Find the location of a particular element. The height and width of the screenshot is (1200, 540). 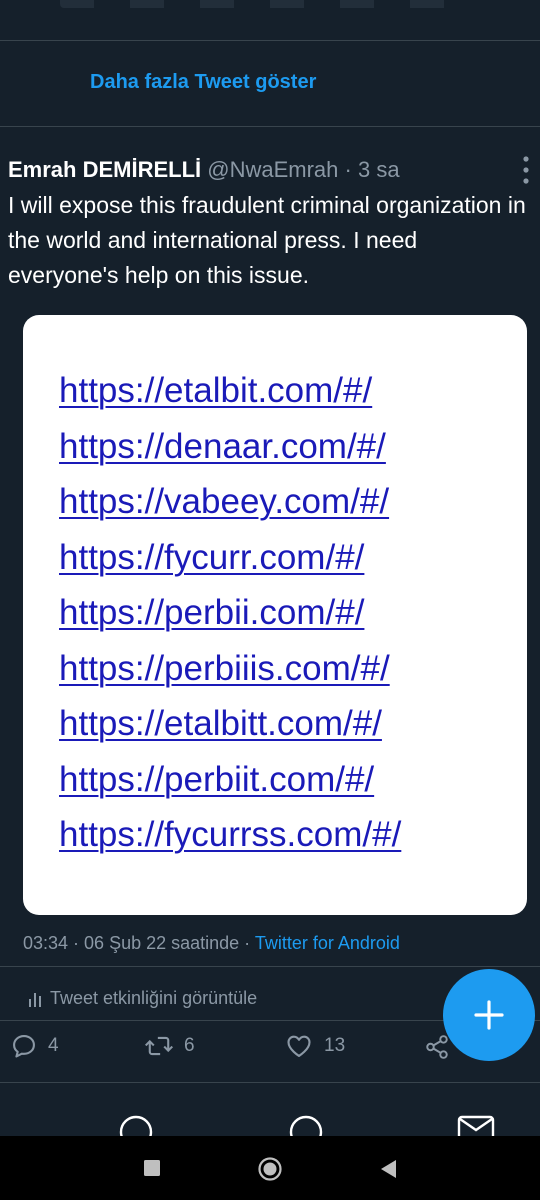

reply-button: 4 is located at coordinates (34, 1046).